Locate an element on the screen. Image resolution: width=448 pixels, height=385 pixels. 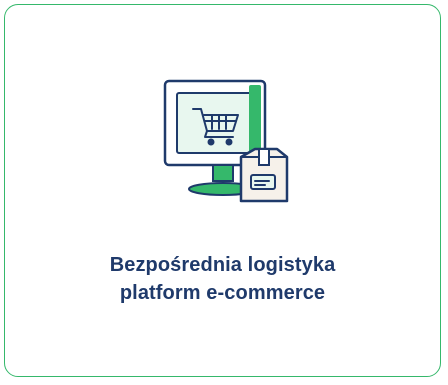
monitor-neck is located at coordinates (223, 173).